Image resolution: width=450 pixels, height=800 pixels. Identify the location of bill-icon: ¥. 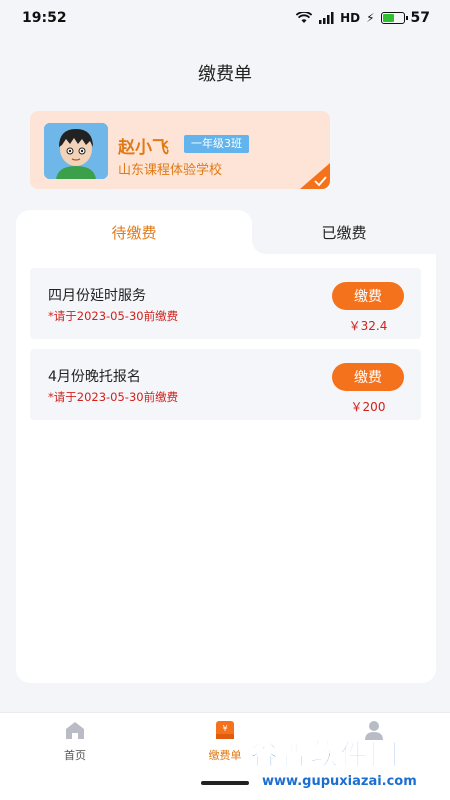
(225, 730).